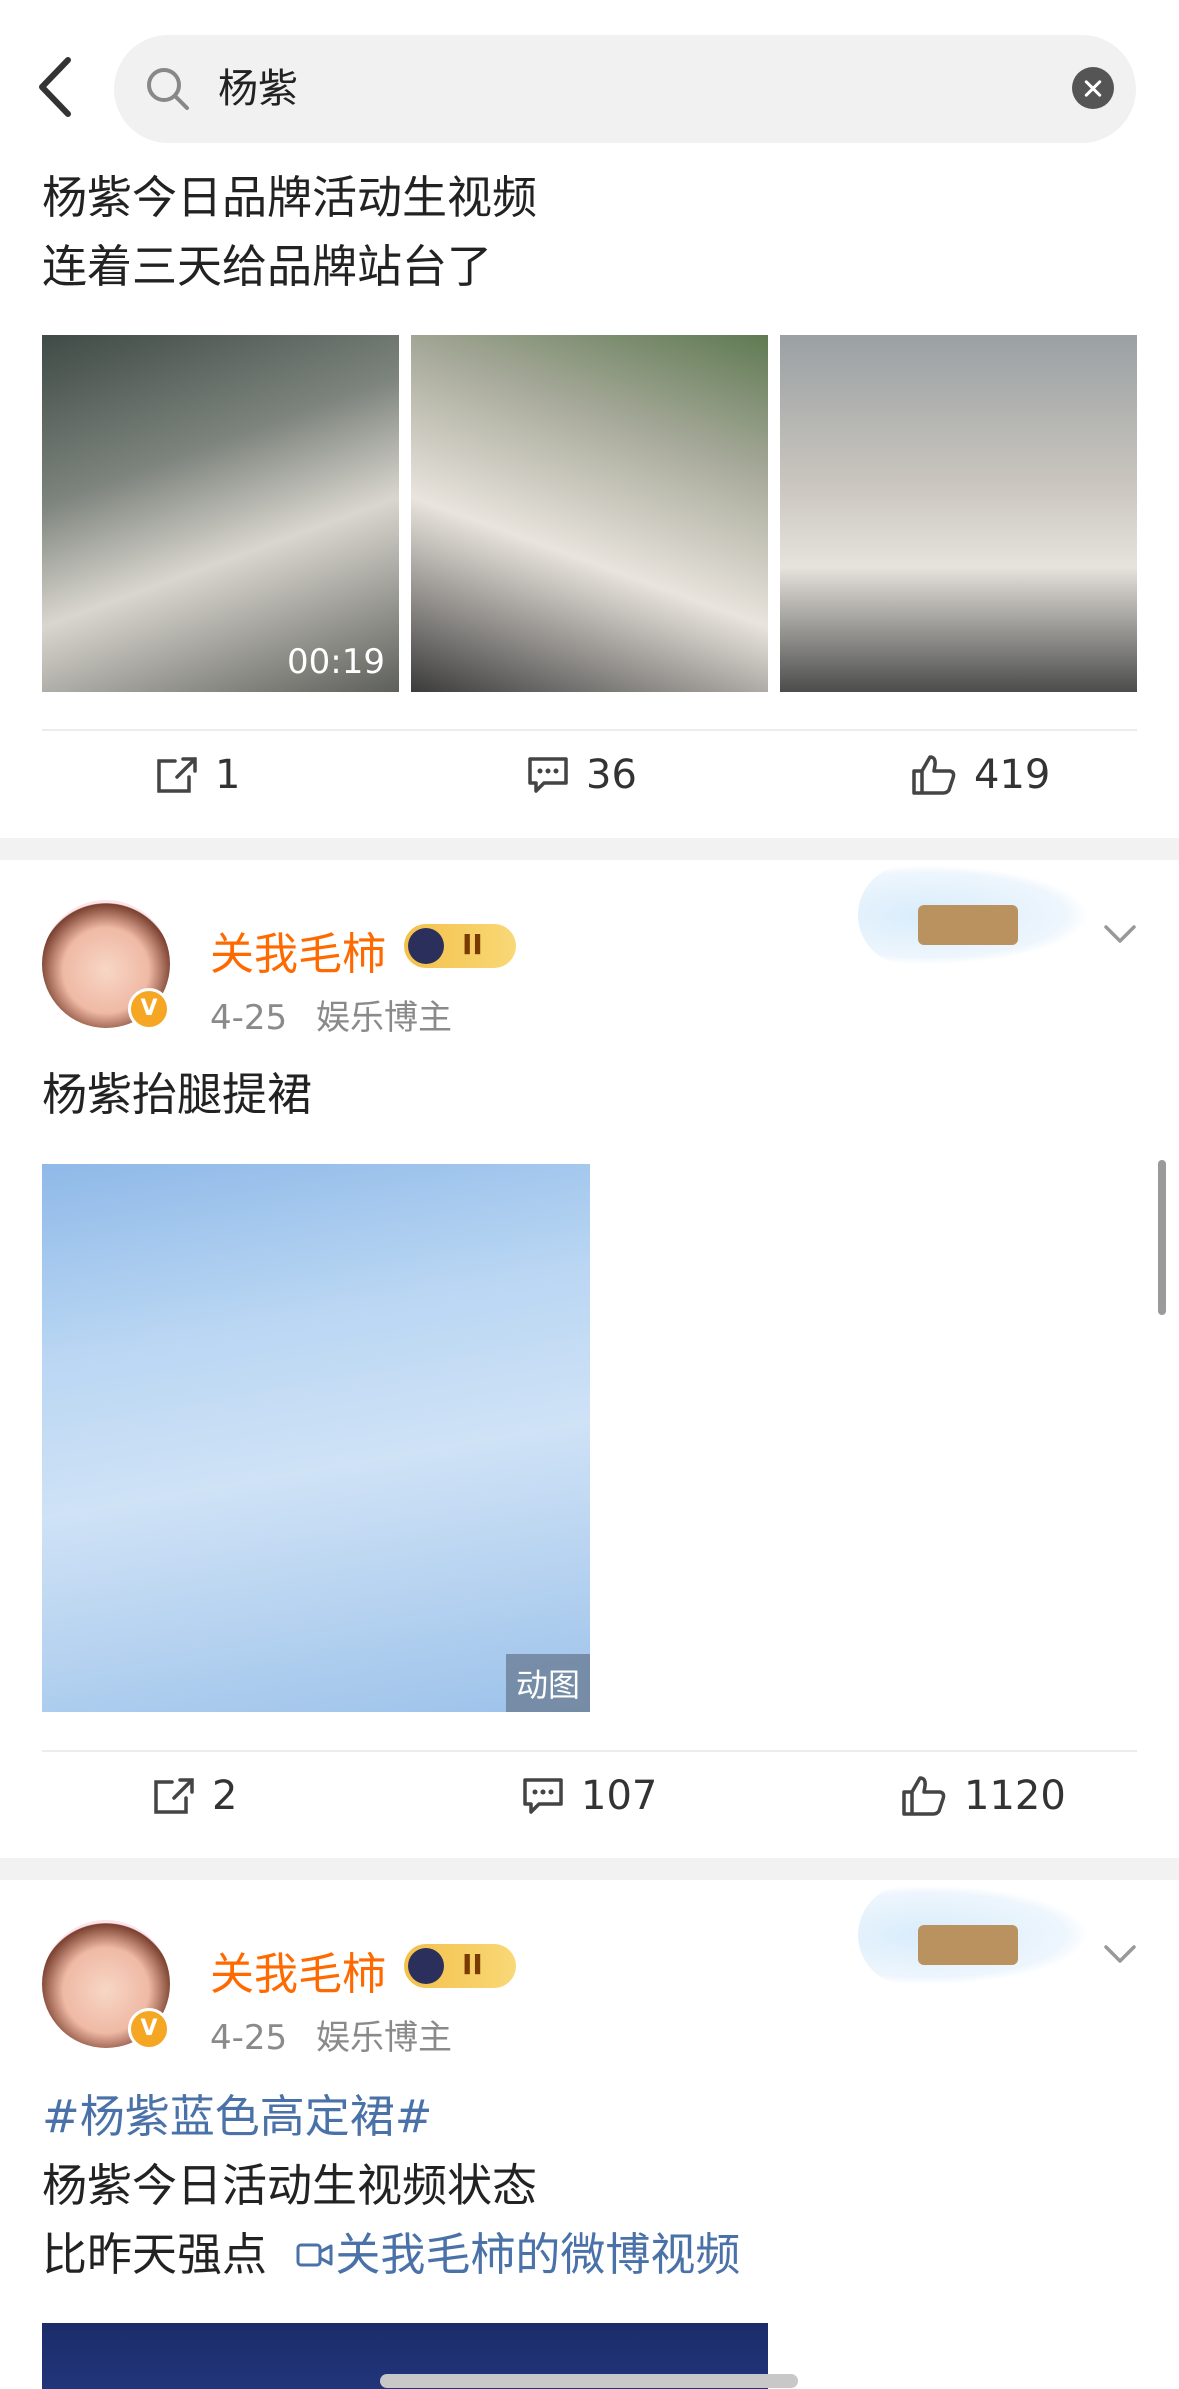 This screenshot has height=2389, width=1179. Describe the element at coordinates (314, 2255) in the screenshot. I see `video-link-icon` at that location.